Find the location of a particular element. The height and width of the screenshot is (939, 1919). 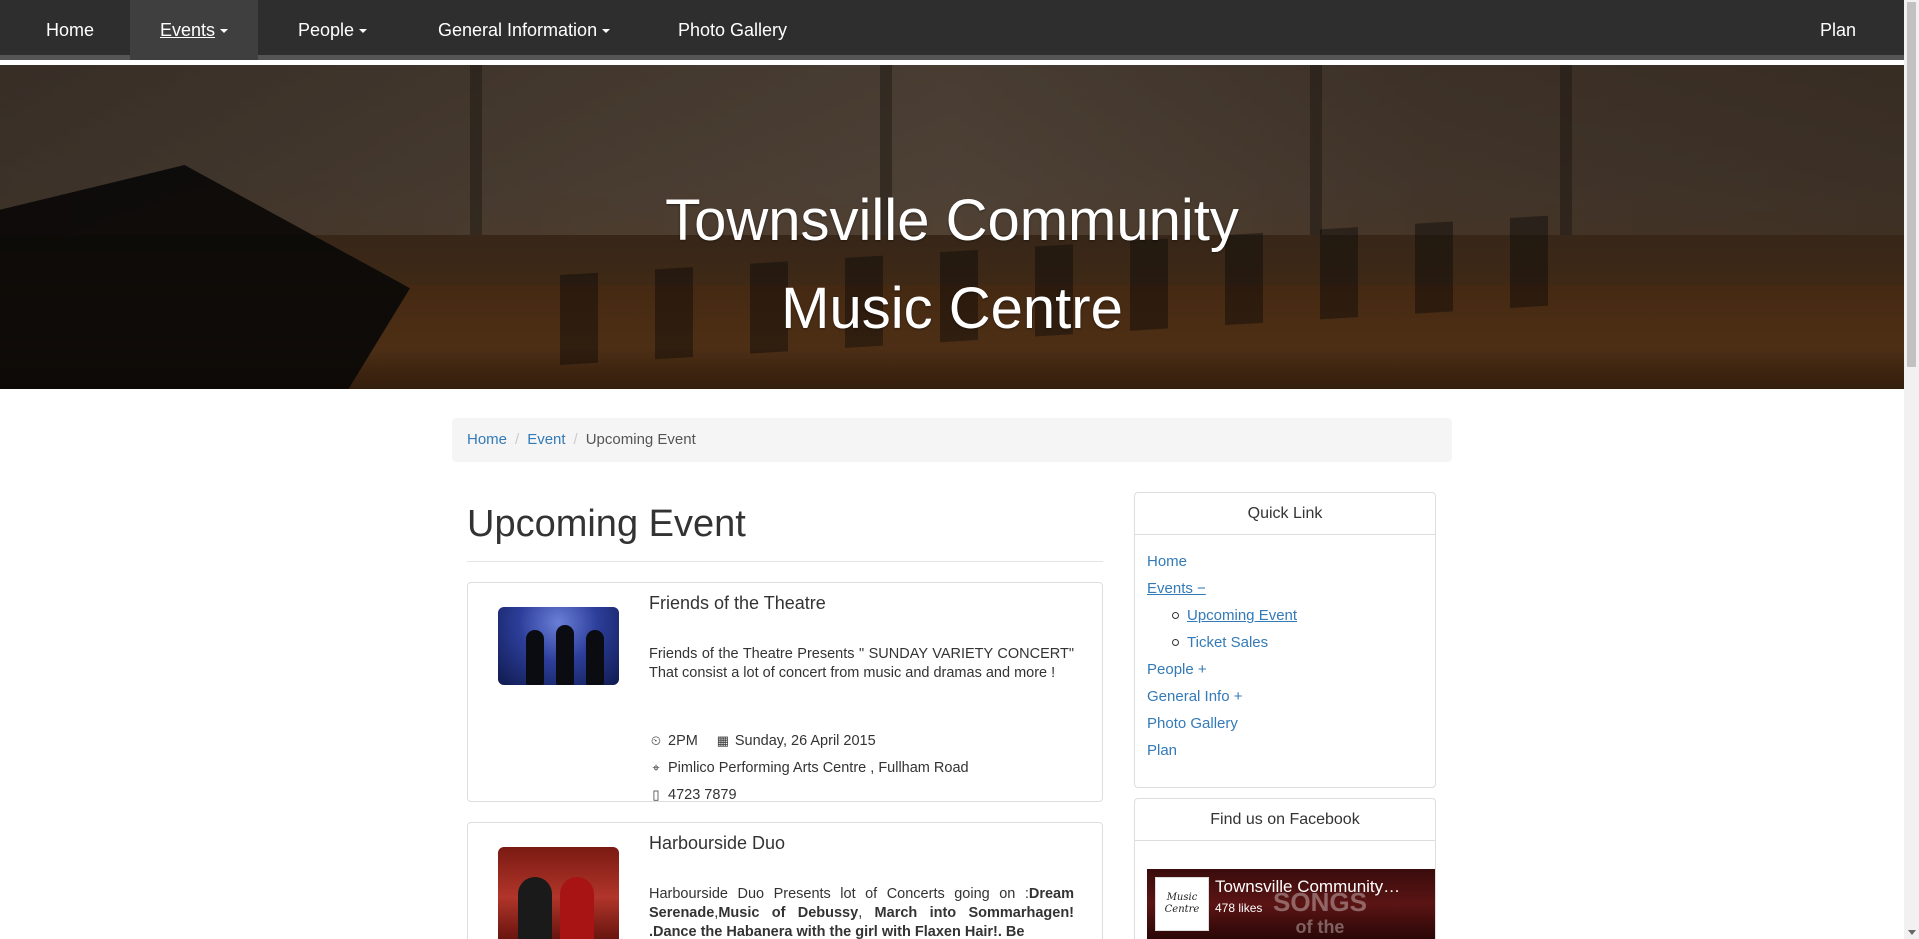

clock-icon: ⏲ is located at coordinates (656, 740).